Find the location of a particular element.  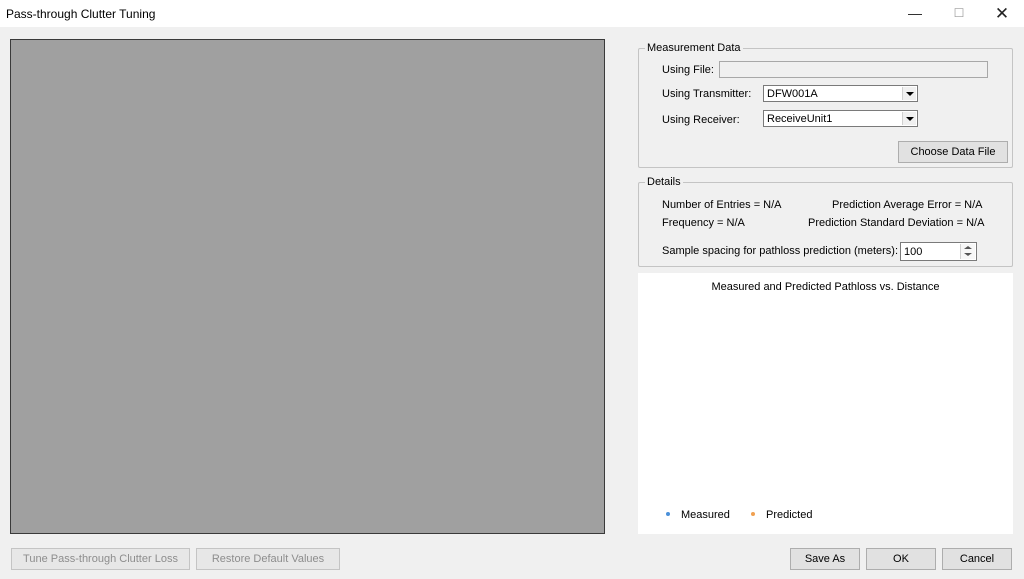

minimize-icon: — is located at coordinates (915, 13).